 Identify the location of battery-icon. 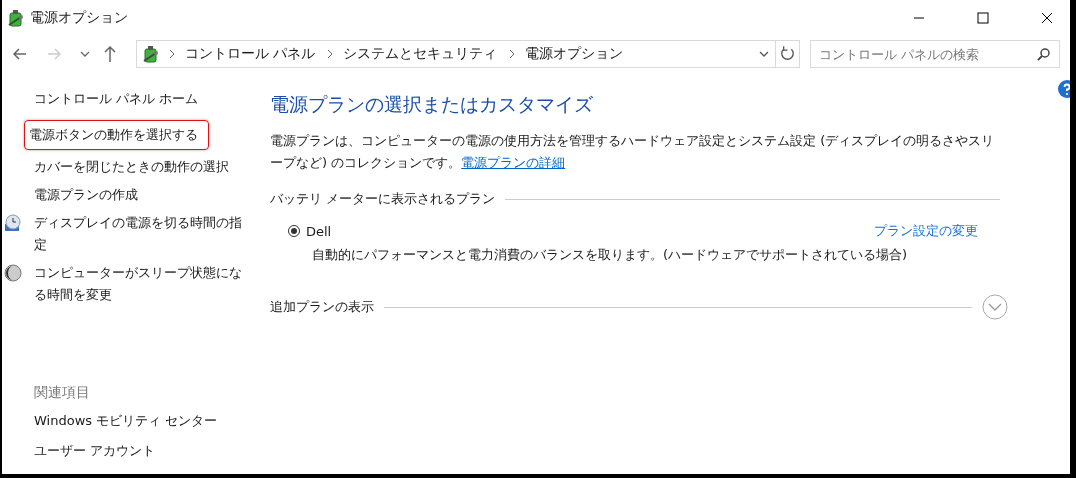
(150, 54).